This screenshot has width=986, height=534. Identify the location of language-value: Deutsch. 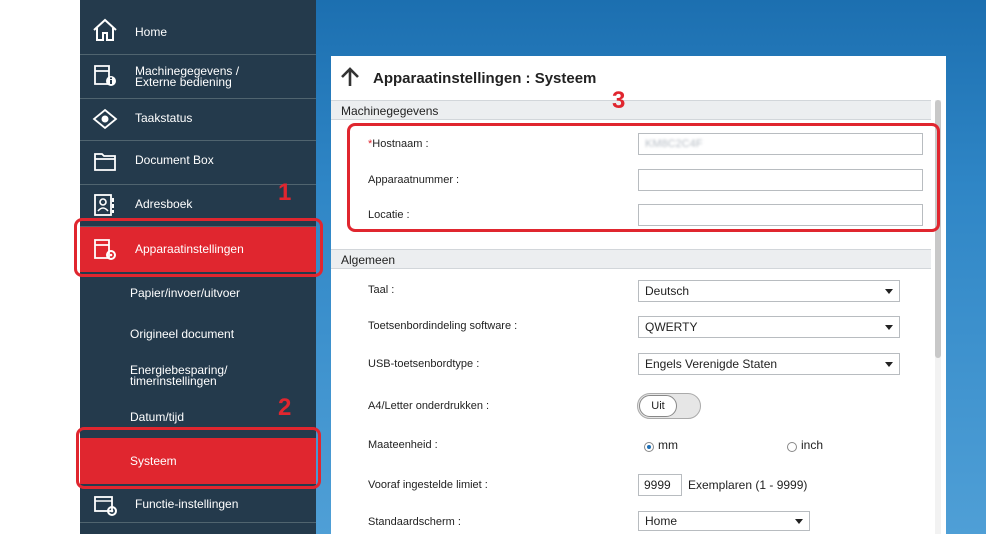
(667, 291).